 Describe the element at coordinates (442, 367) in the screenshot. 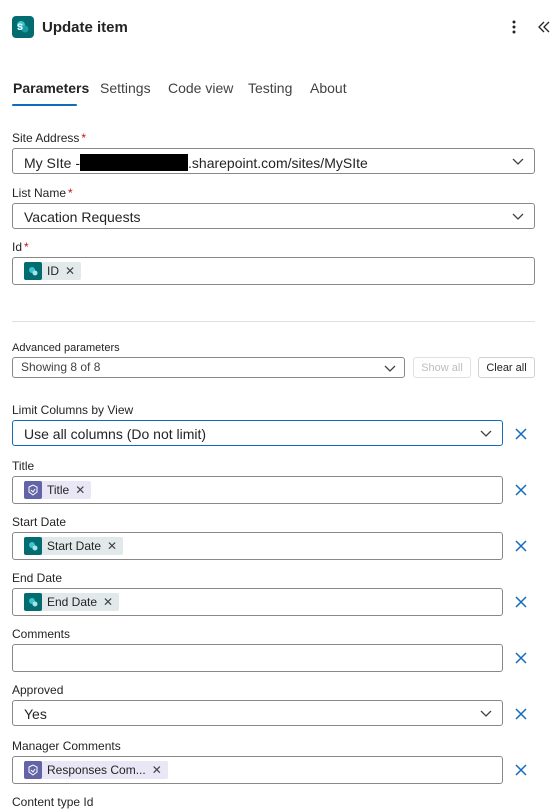

I see `show-all-button: Show all` at that location.